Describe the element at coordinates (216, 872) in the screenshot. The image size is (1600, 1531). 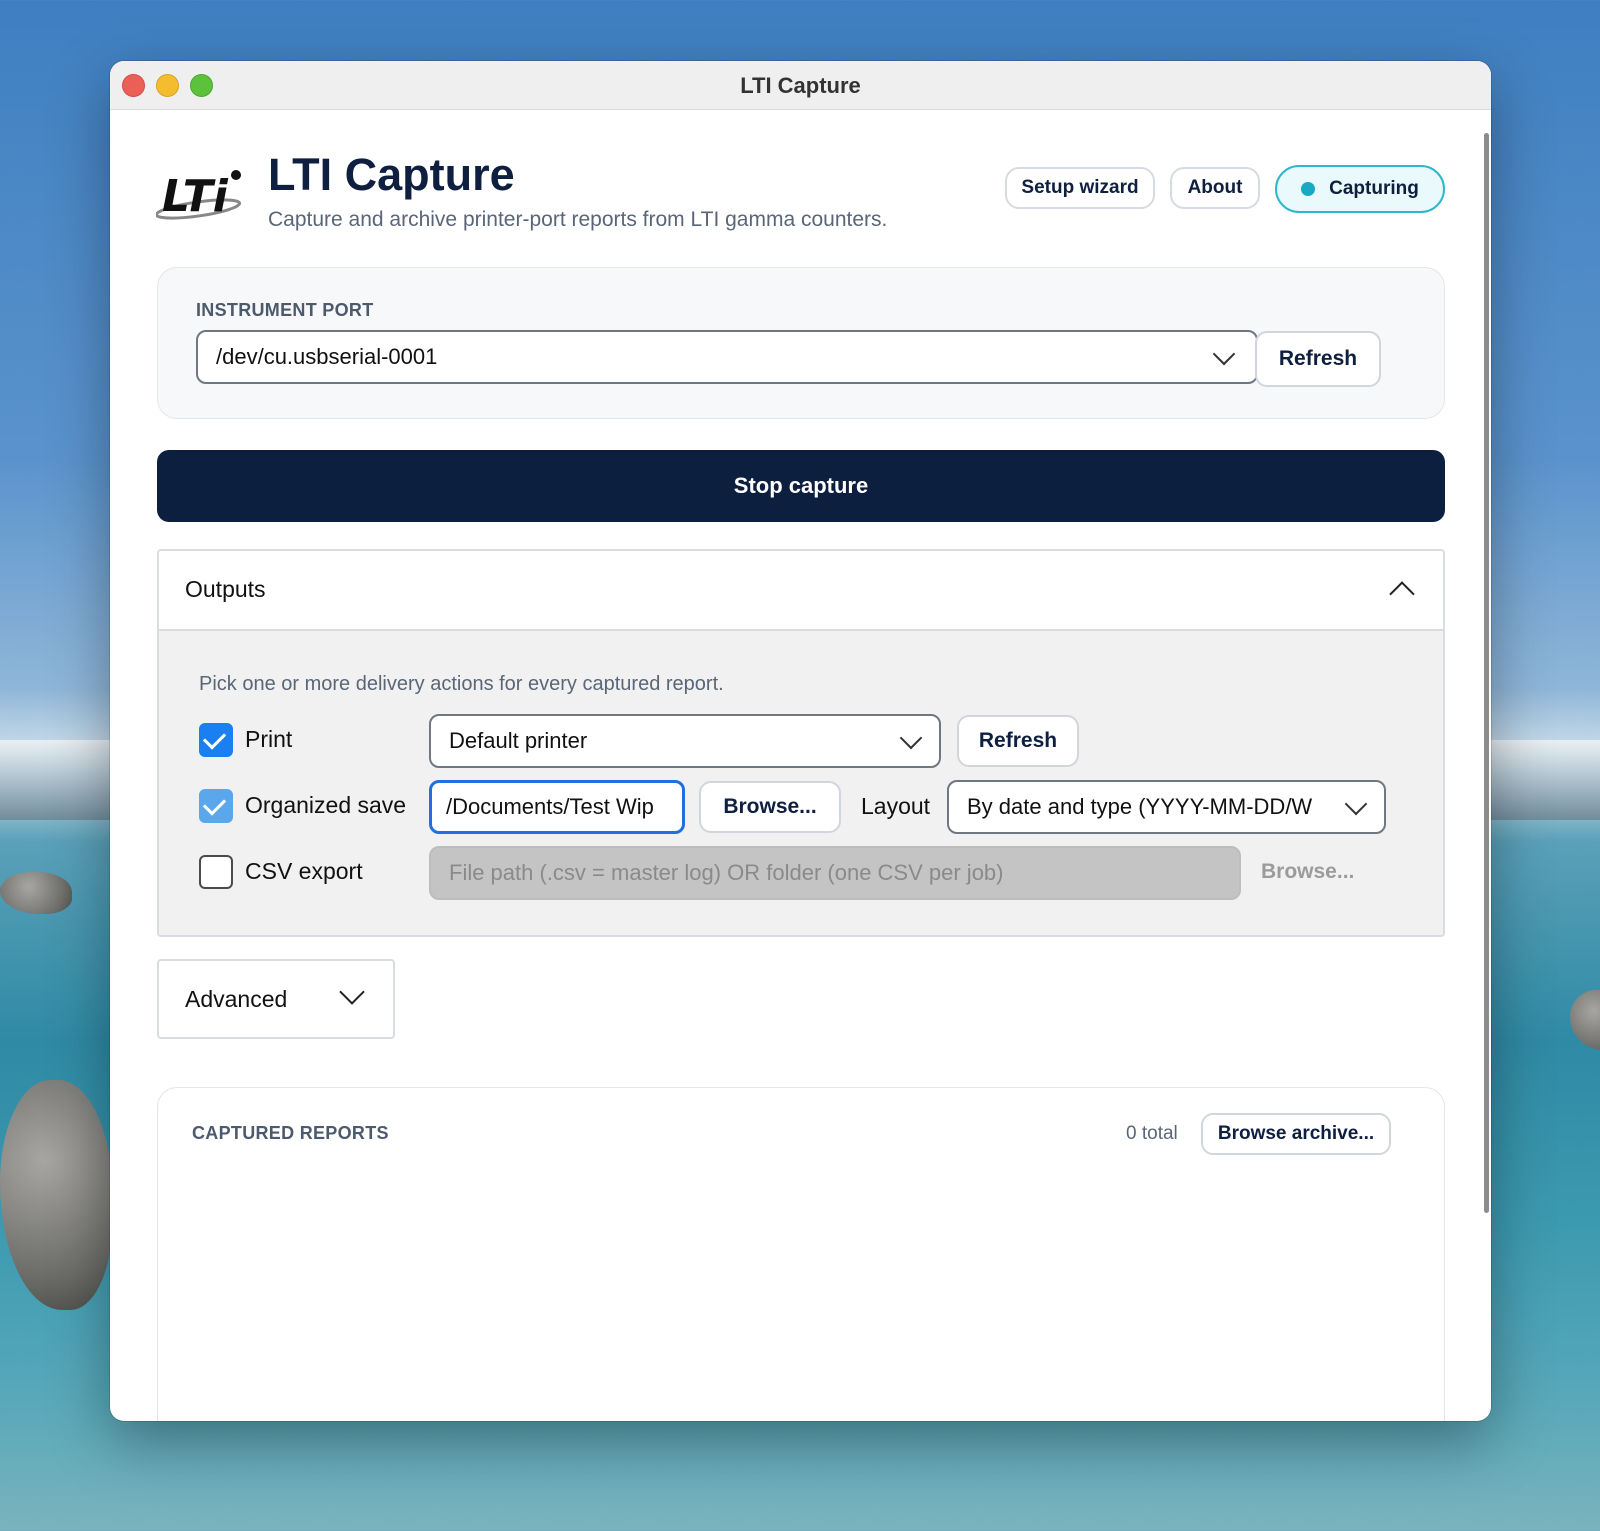
I see `csv-export-checkbox` at that location.